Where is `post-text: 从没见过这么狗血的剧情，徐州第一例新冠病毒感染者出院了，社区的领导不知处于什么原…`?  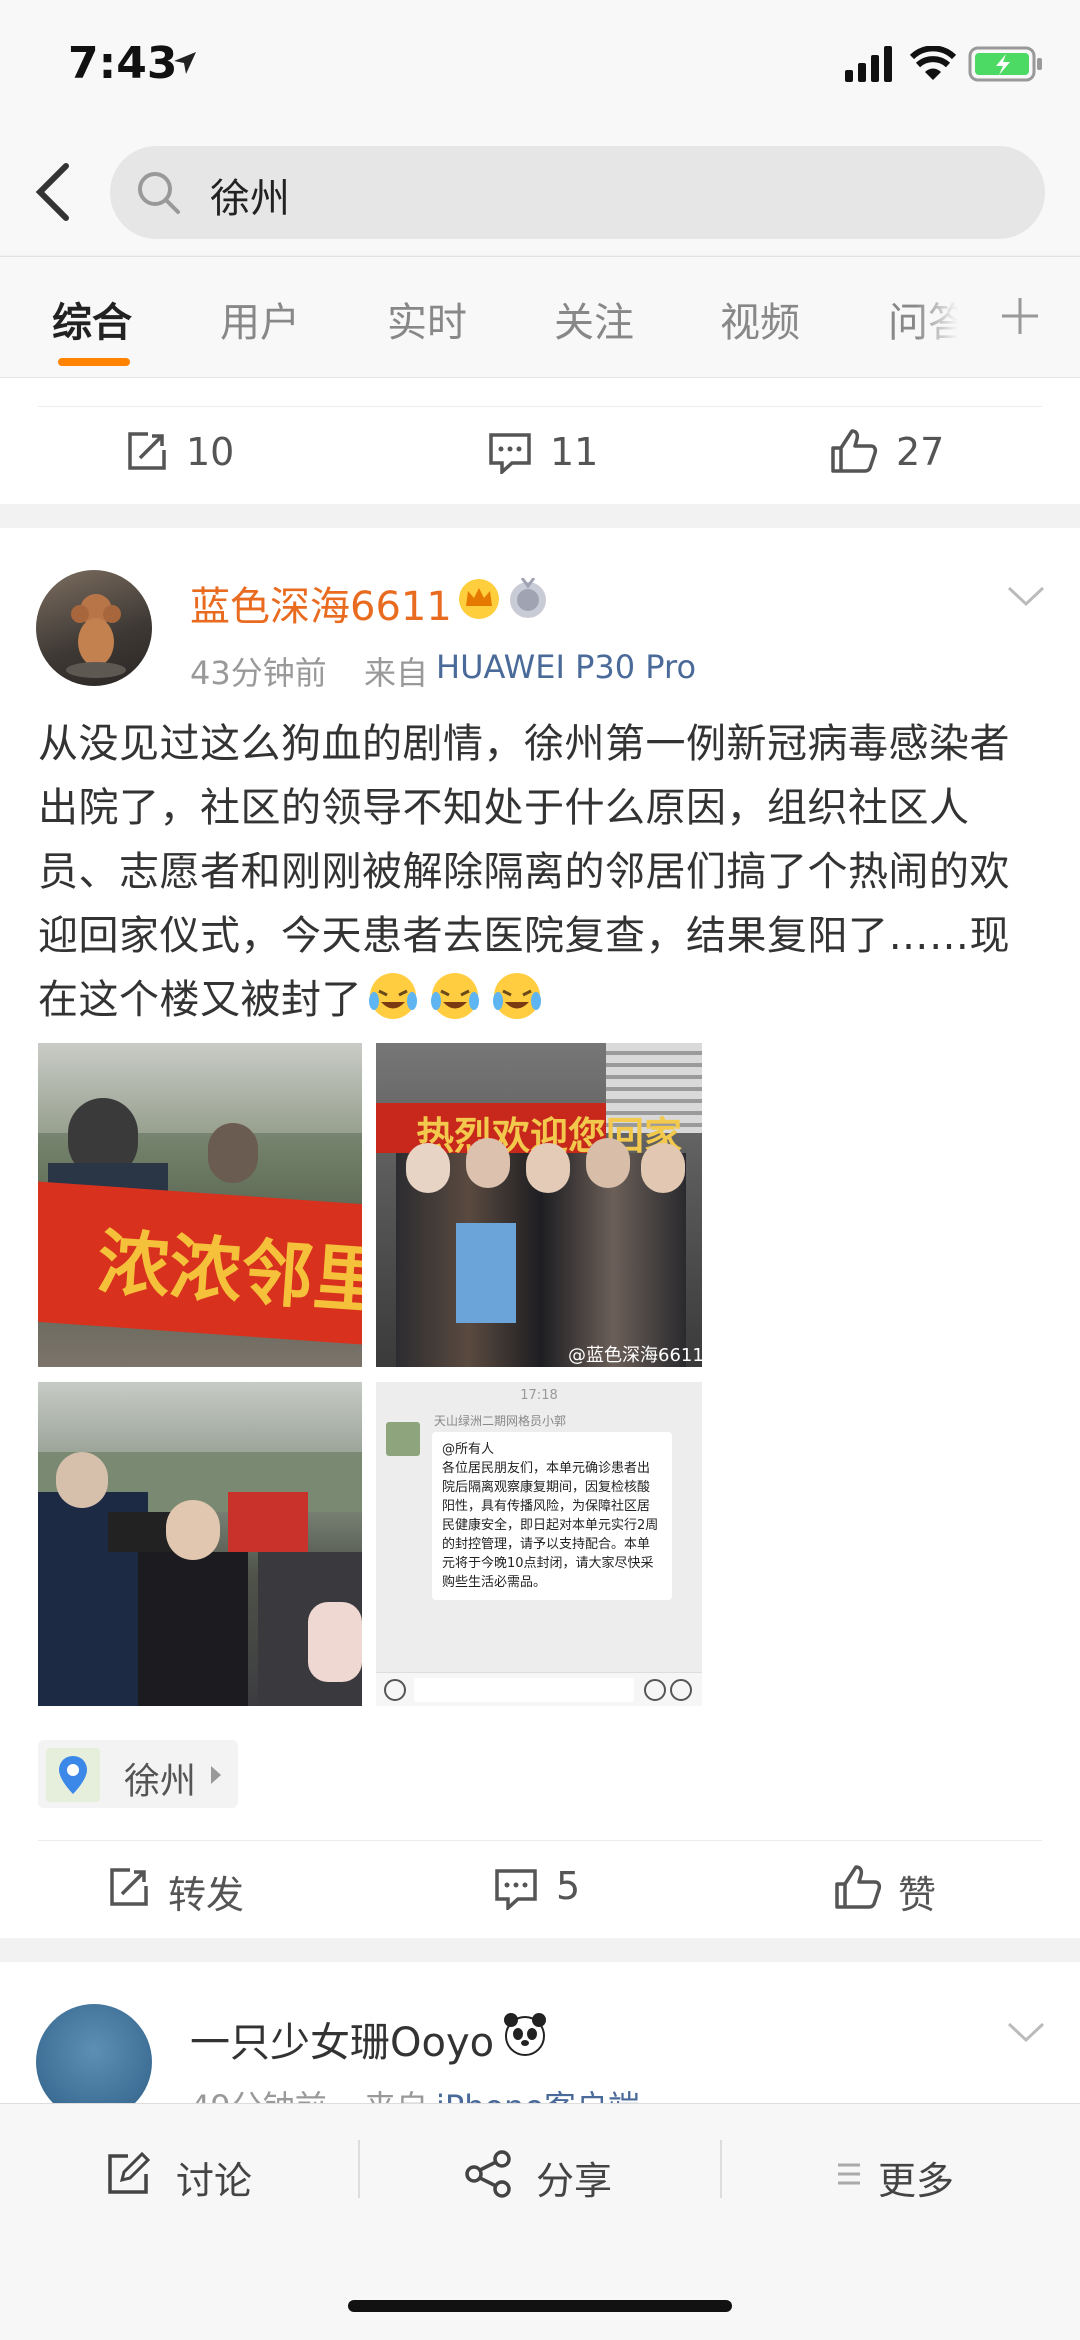 post-text: 从没见过这么狗血的剧情，徐州第一例新冠病毒感染者出院了，社区的领导不知处于什么原… is located at coordinates (543, 872).